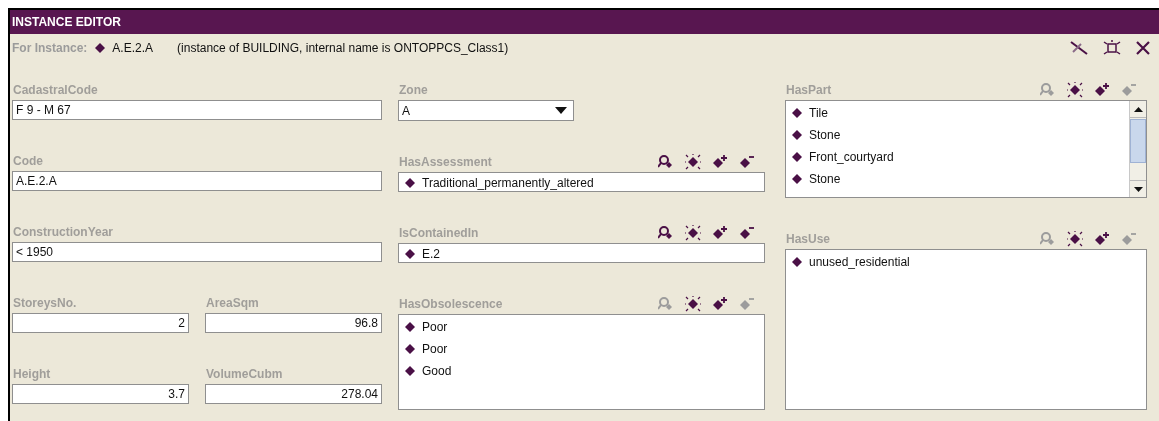  Describe the element at coordinates (63, 232) in the screenshot. I see `field-label: ConstructionYear` at that location.